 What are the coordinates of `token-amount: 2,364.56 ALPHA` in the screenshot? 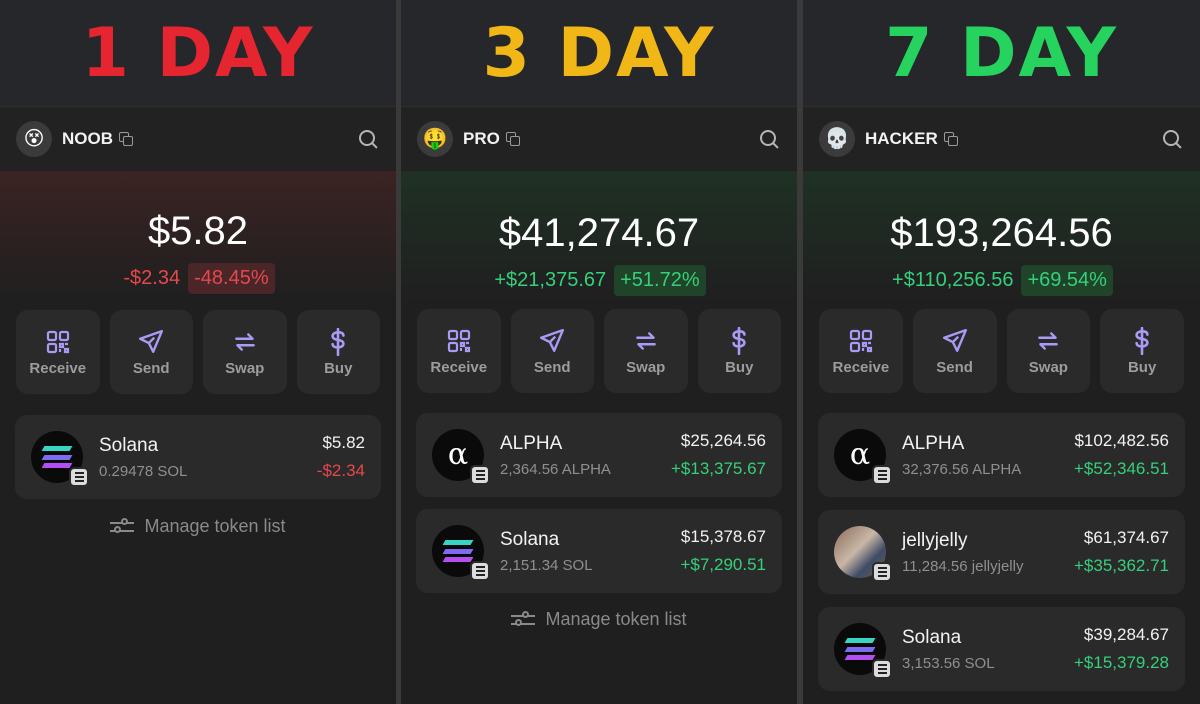 It's located at (555, 469).